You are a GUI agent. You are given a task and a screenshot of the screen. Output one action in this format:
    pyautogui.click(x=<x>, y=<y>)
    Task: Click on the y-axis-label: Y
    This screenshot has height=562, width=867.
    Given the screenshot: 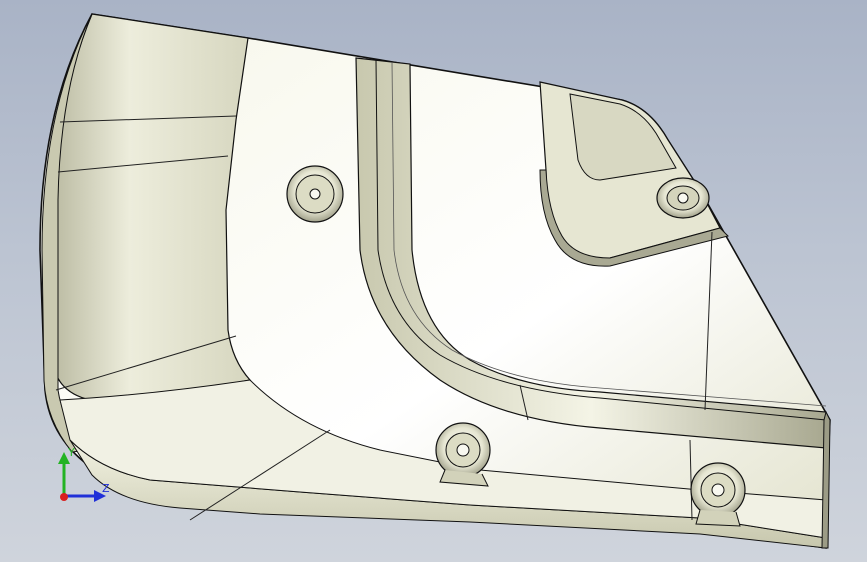 What is the action you would take?
    pyautogui.click(x=71, y=452)
    